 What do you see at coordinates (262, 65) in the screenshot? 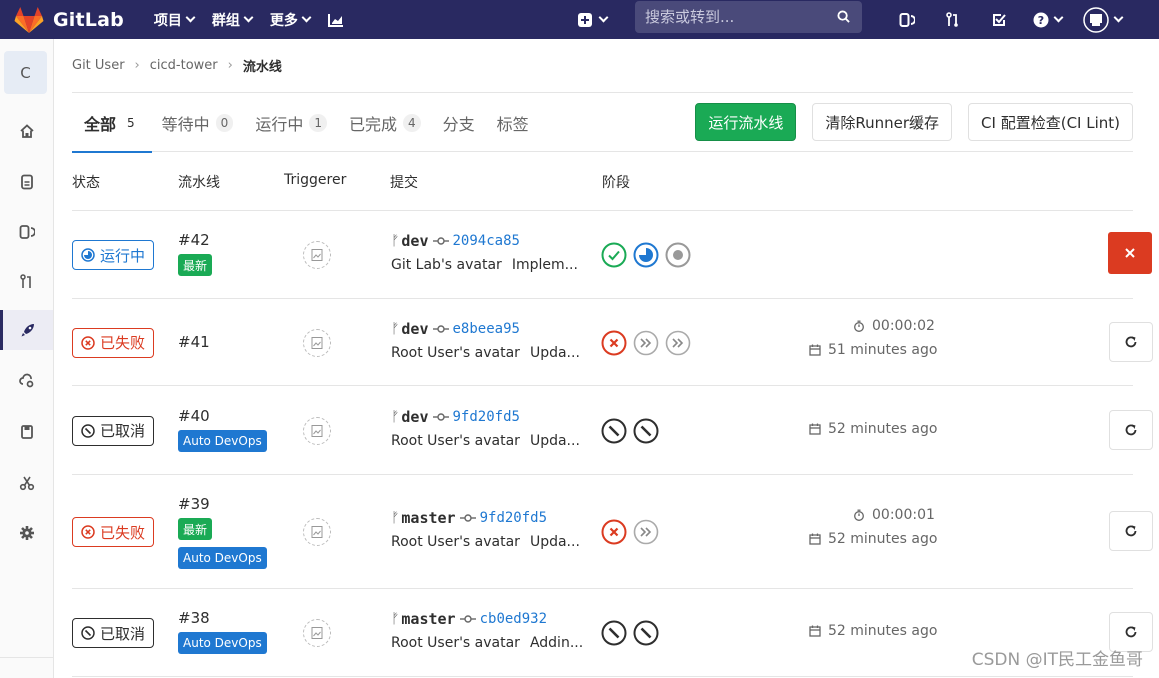
I see `breadcrumb-current: 流水线` at bounding box center [262, 65].